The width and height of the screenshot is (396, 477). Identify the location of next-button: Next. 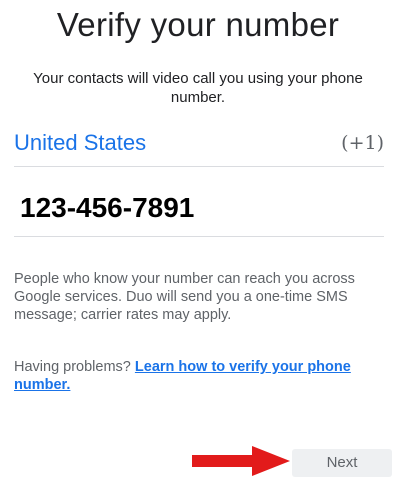
(342, 463).